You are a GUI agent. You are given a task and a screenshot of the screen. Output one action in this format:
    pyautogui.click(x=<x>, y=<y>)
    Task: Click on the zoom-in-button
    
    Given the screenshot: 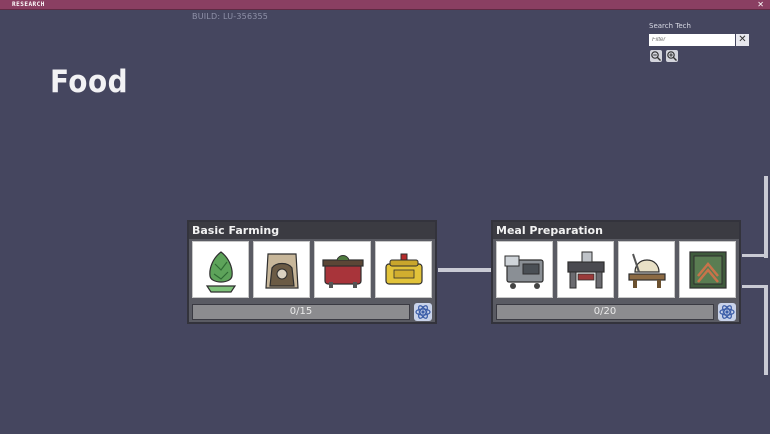 What is the action you would take?
    pyautogui.click(x=672, y=56)
    